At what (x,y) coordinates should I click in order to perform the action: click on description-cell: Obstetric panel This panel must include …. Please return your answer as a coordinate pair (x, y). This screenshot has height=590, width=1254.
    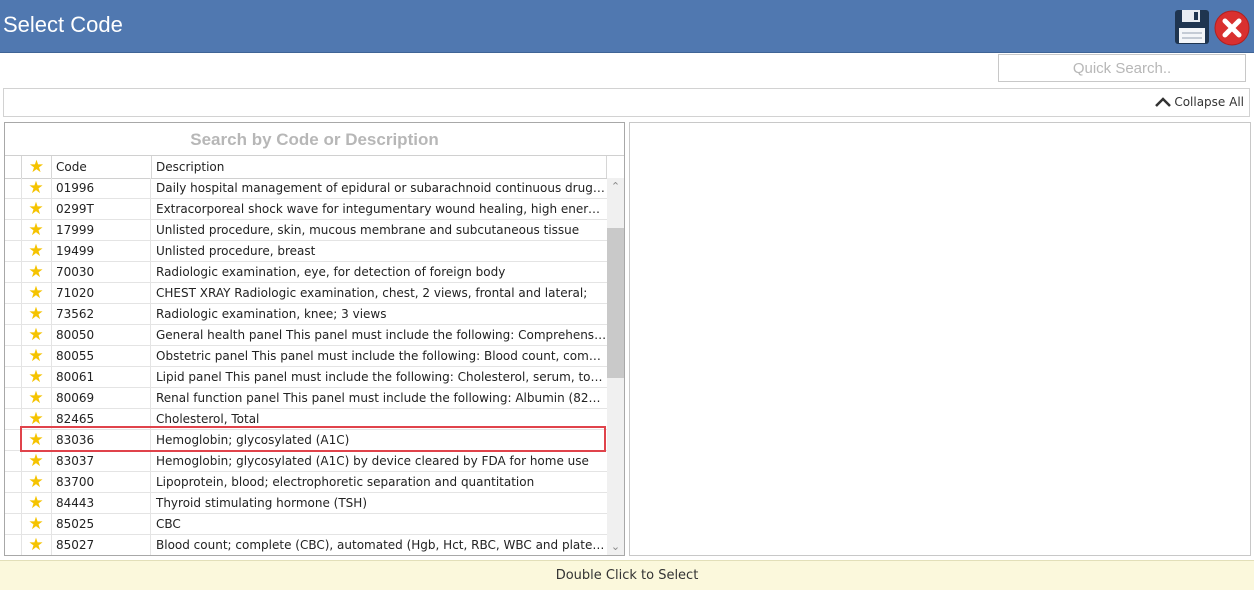
    Looking at the image, I should click on (381, 356).